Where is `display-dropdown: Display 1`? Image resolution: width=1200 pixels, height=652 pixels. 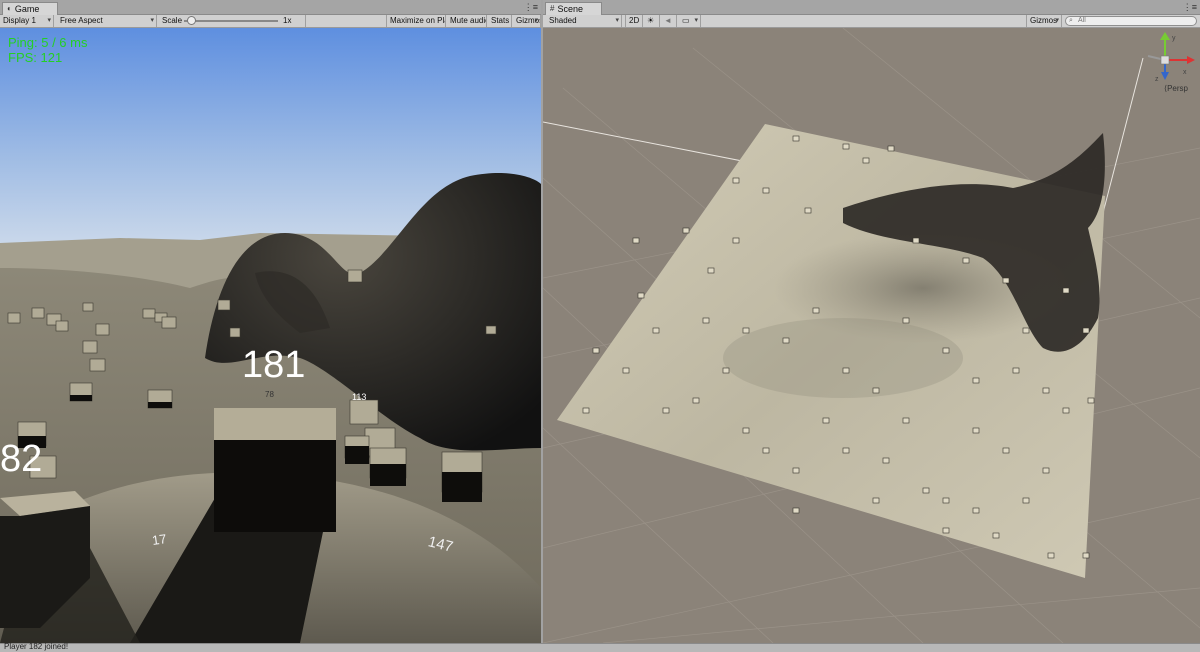
display-dropdown: Display 1 is located at coordinates (27, 21).